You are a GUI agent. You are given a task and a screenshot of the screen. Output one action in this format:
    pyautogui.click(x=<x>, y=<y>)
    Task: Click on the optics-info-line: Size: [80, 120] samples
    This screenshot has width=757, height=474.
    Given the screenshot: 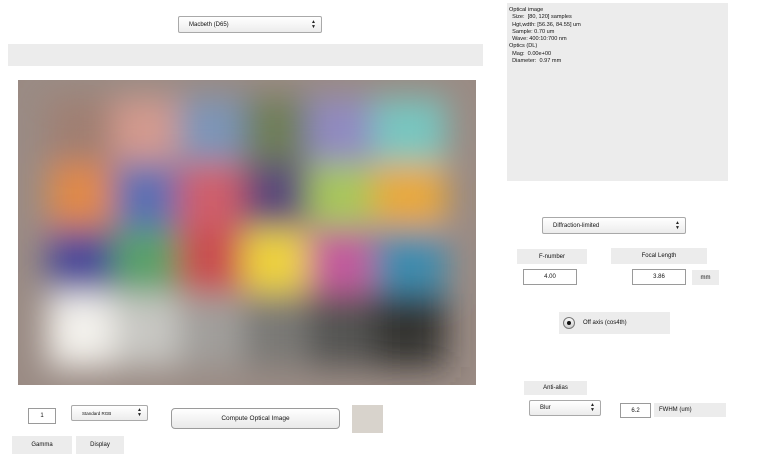 What is the action you would take?
    pyautogui.click(x=540, y=17)
    